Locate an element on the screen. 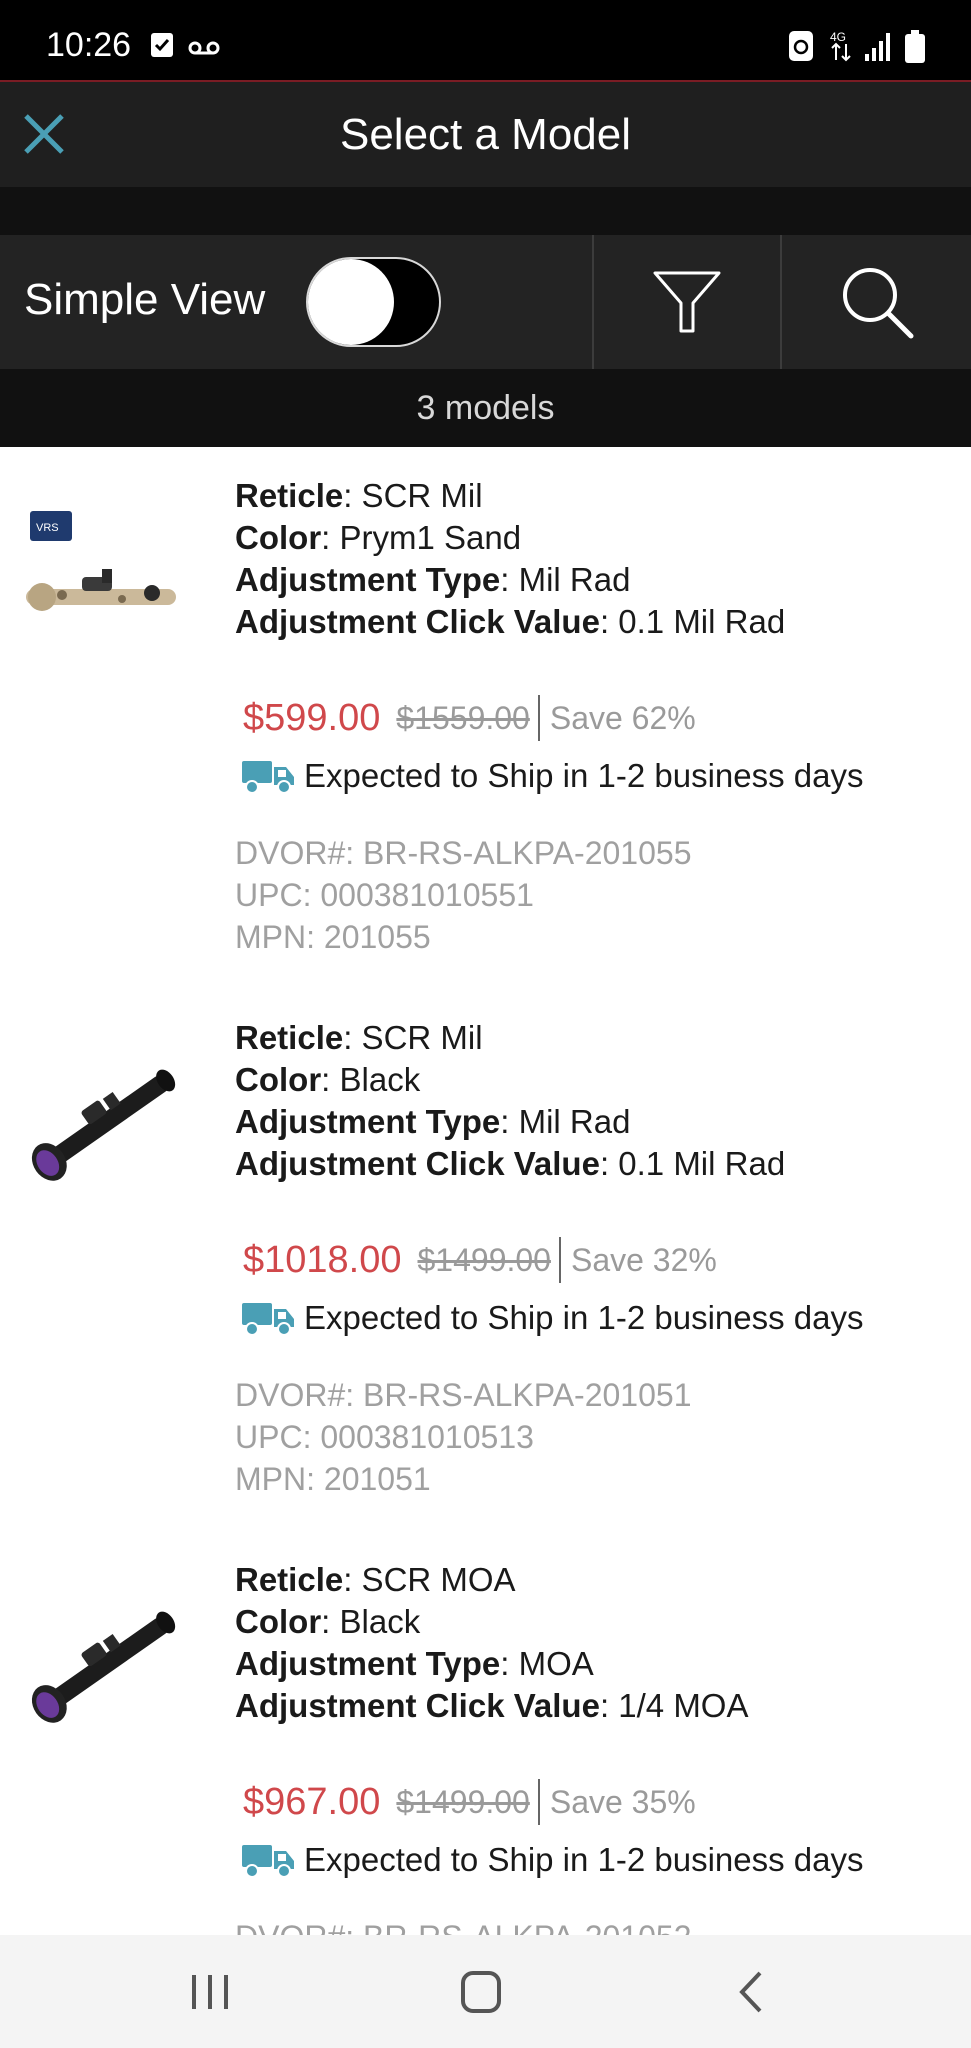  spec-adjustment-click: Adjustment Click Value: 1/4 MOA is located at coordinates (492, 1706).